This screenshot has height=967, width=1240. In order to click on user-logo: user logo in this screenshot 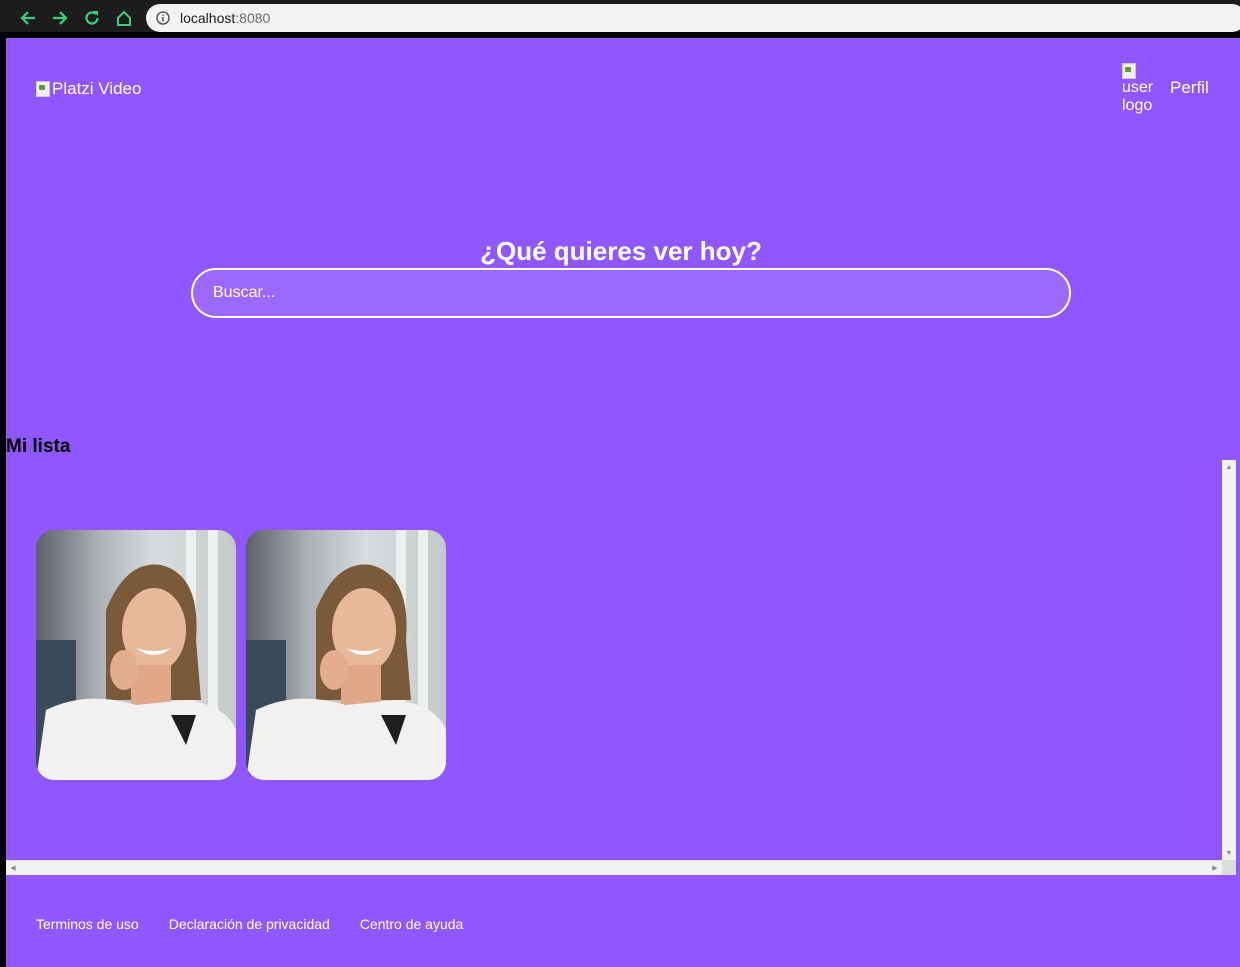, I will do `click(1140, 89)`.